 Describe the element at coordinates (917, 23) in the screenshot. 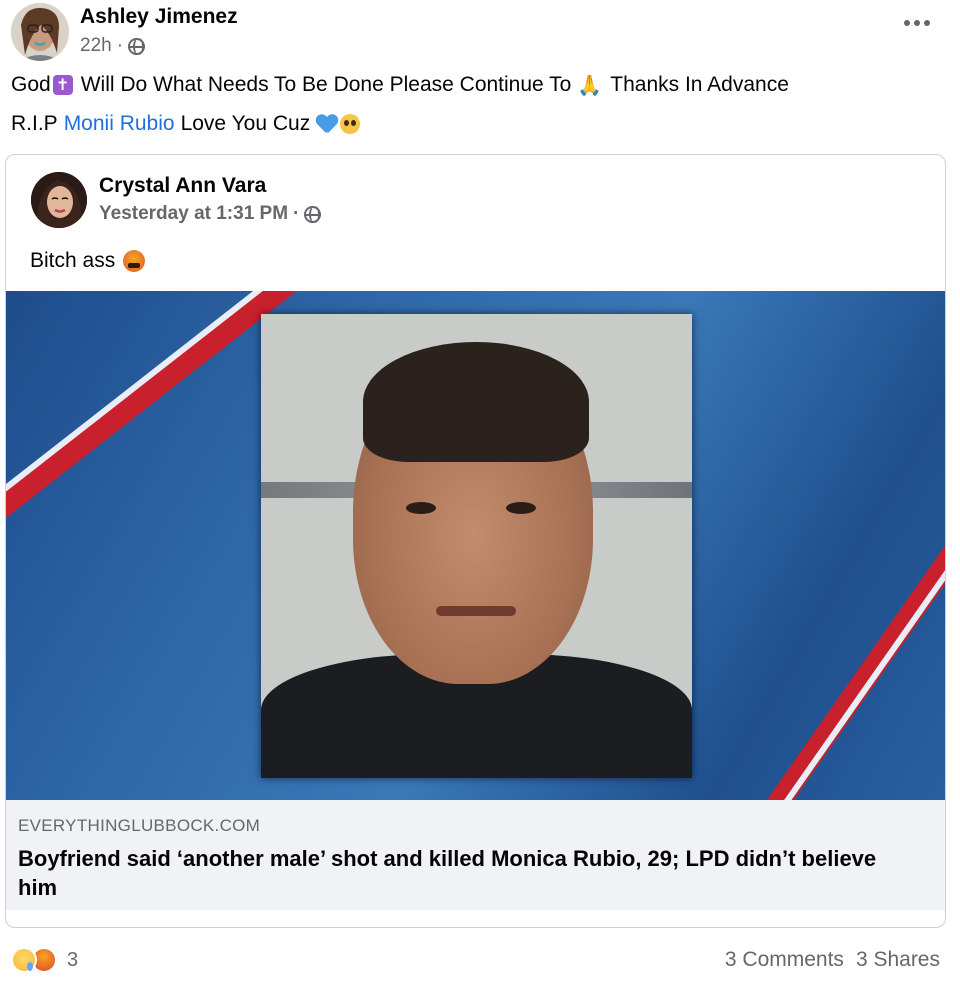

I see `more-options-button` at that location.